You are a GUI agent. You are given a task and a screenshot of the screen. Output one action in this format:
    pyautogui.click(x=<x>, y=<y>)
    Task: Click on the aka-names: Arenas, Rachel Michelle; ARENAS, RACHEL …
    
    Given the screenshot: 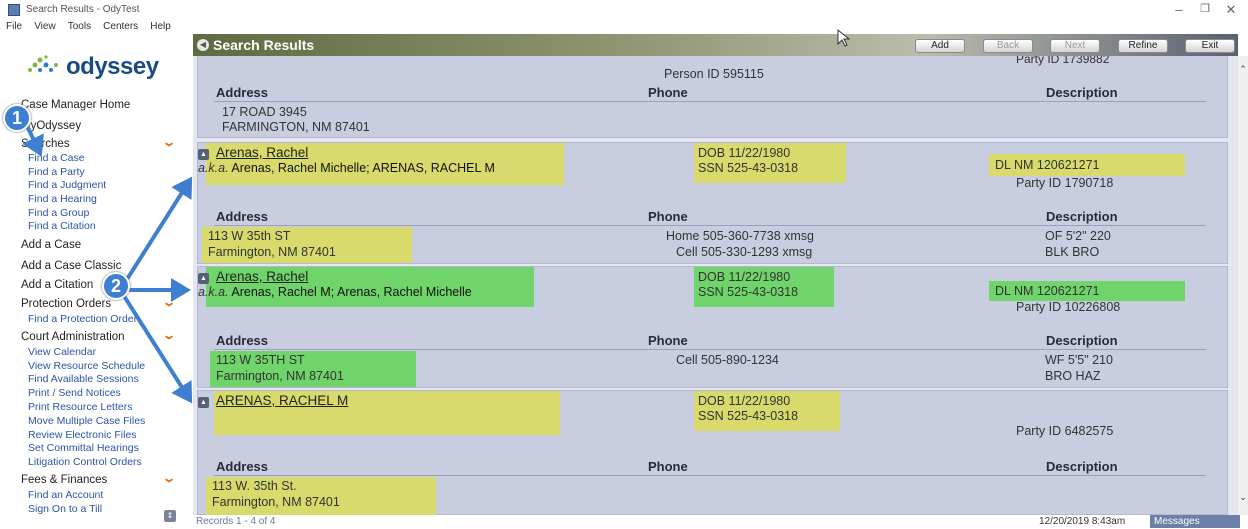 What is the action you would take?
    pyautogui.click(x=363, y=168)
    